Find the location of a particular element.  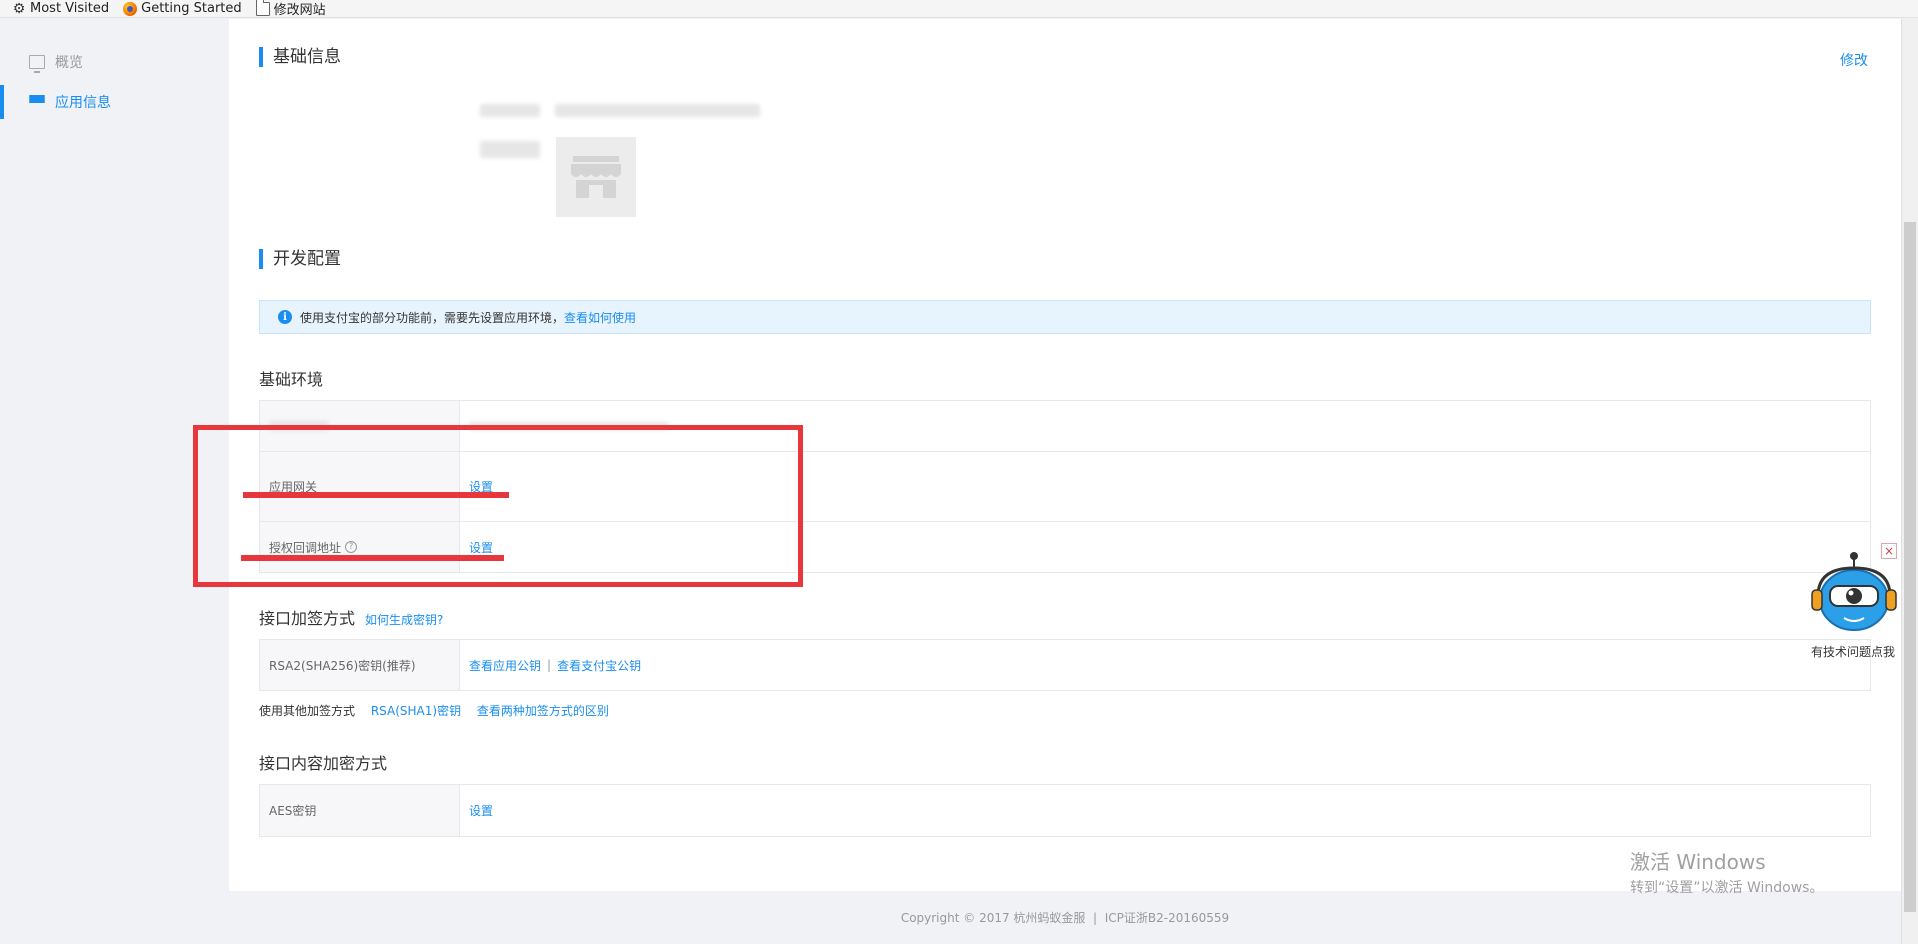

other-signing-label: 使用其他加签方式 is located at coordinates (307, 711).